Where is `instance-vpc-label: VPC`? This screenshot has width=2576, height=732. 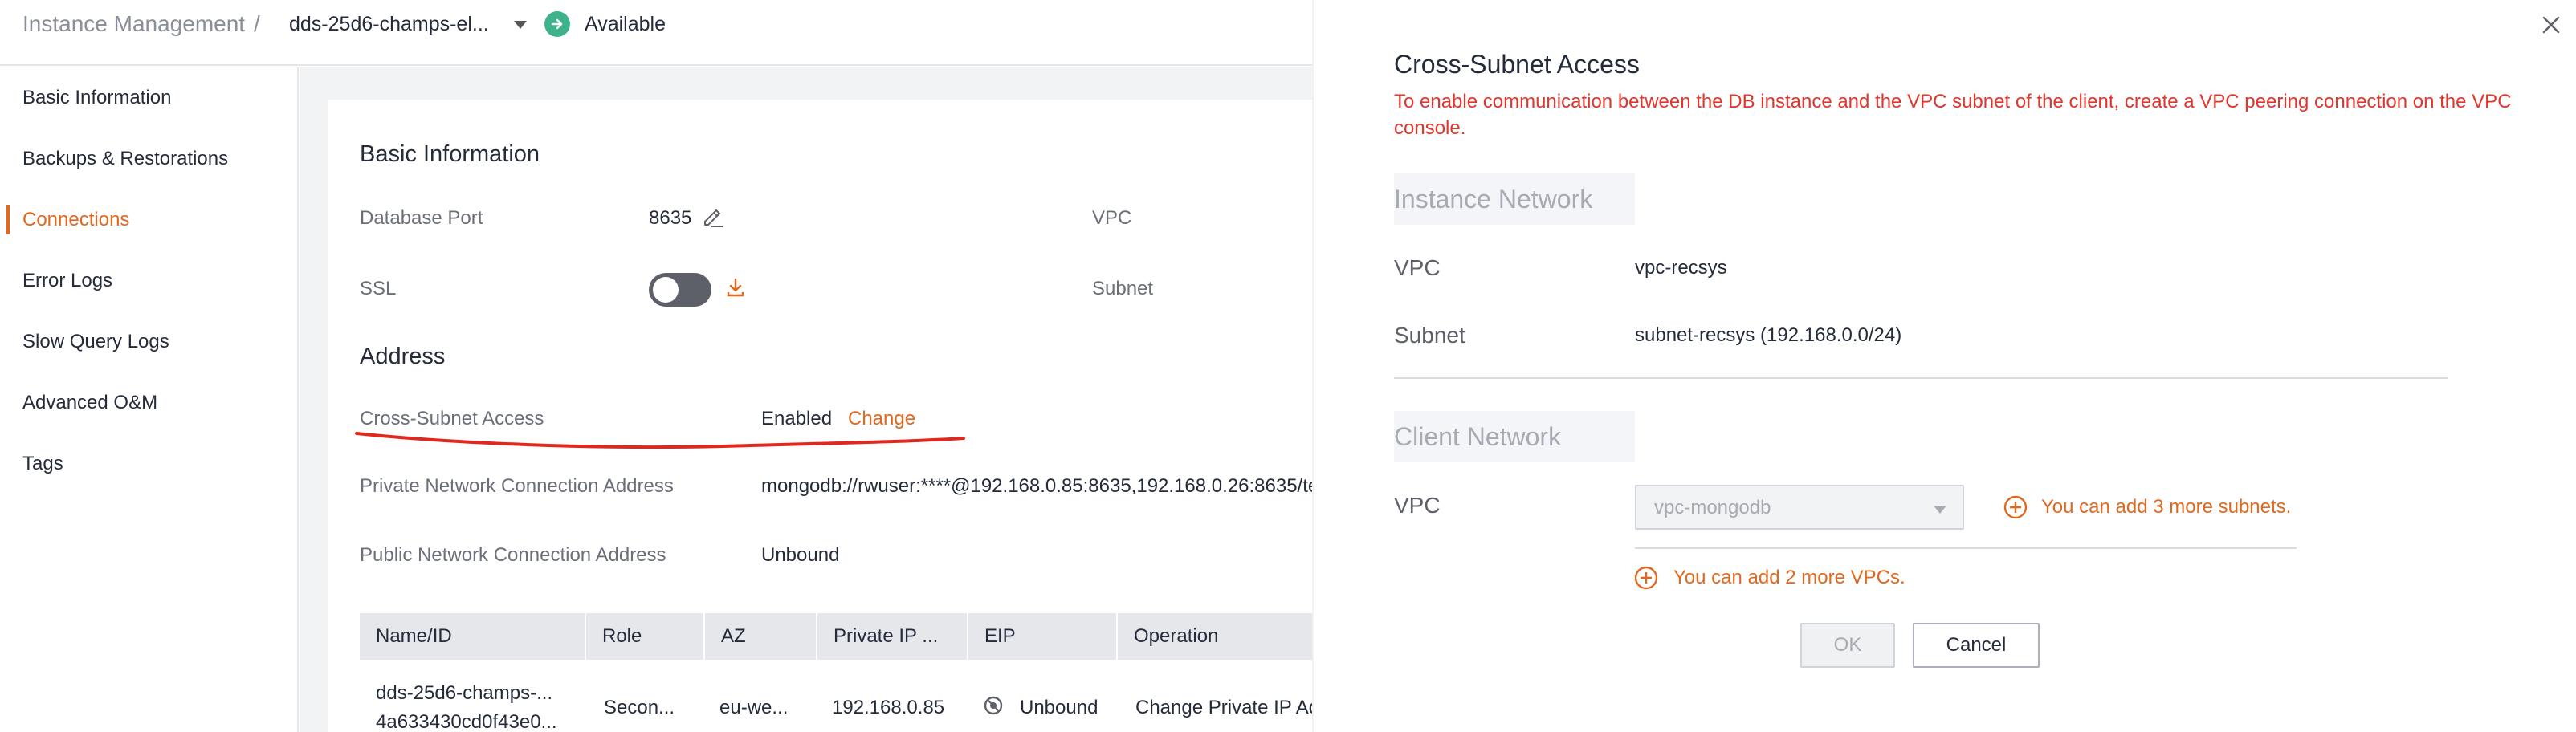 instance-vpc-label: VPC is located at coordinates (1417, 267).